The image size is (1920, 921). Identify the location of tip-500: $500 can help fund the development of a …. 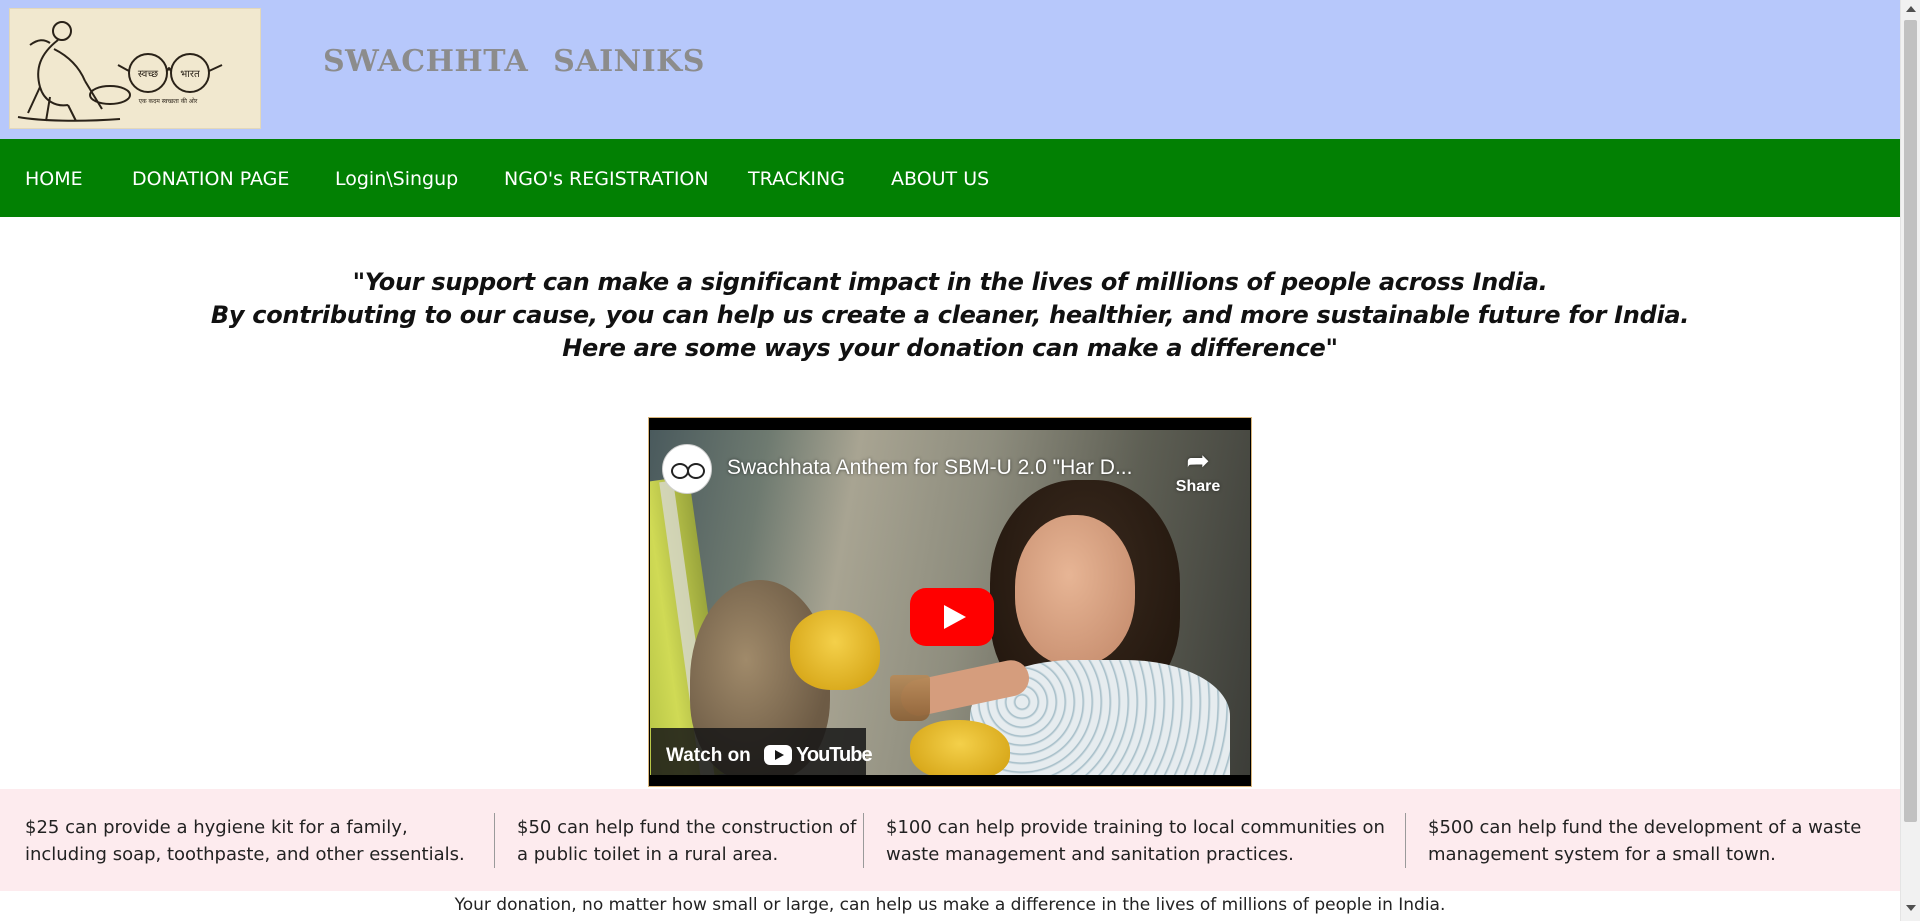
(1645, 841).